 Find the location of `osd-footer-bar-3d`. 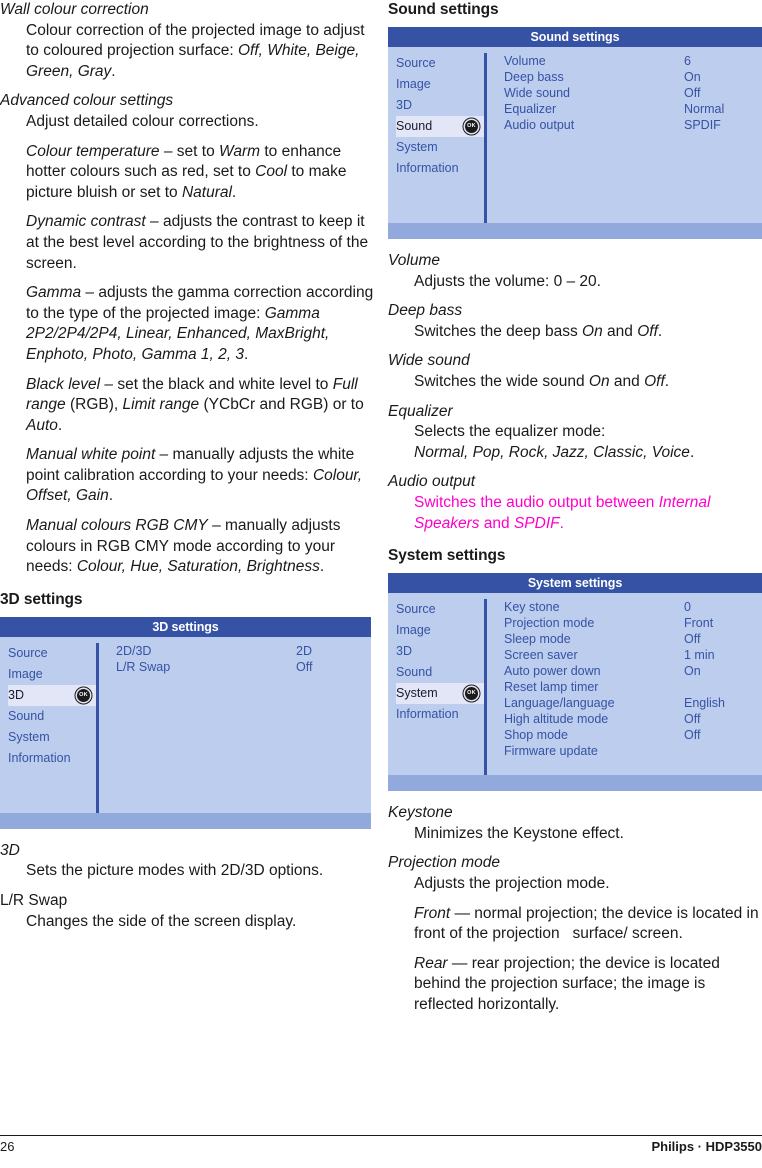

osd-footer-bar-3d is located at coordinates (185, 820).